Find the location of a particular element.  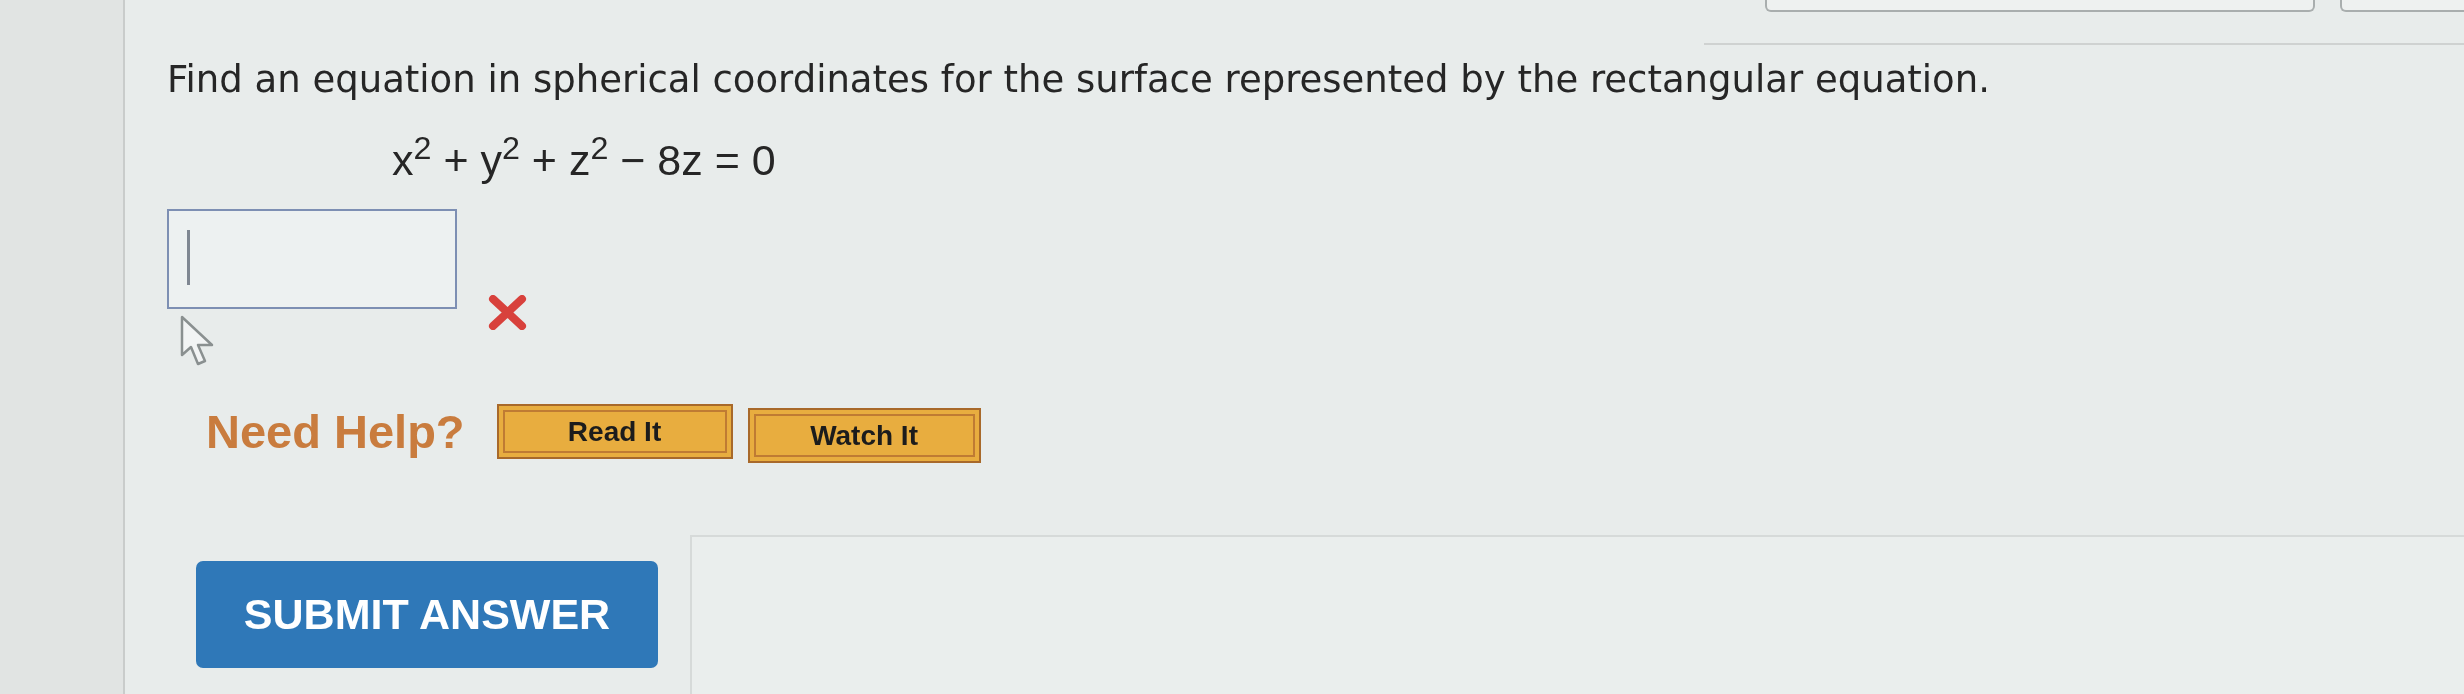

equation: x$^{2}$ + y$^{2}$ + z$^{2}$ − 8z = 0 is located at coordinates (584, 160).